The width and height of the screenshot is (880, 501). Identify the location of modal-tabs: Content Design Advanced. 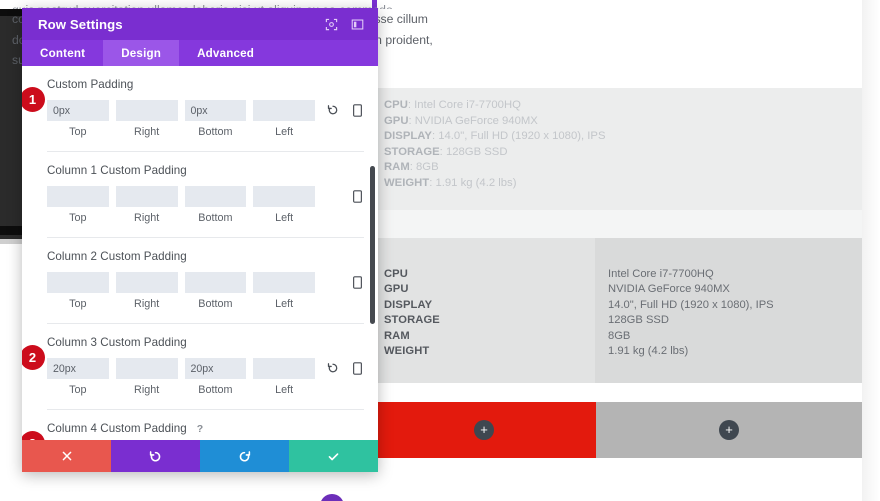
(200, 53).